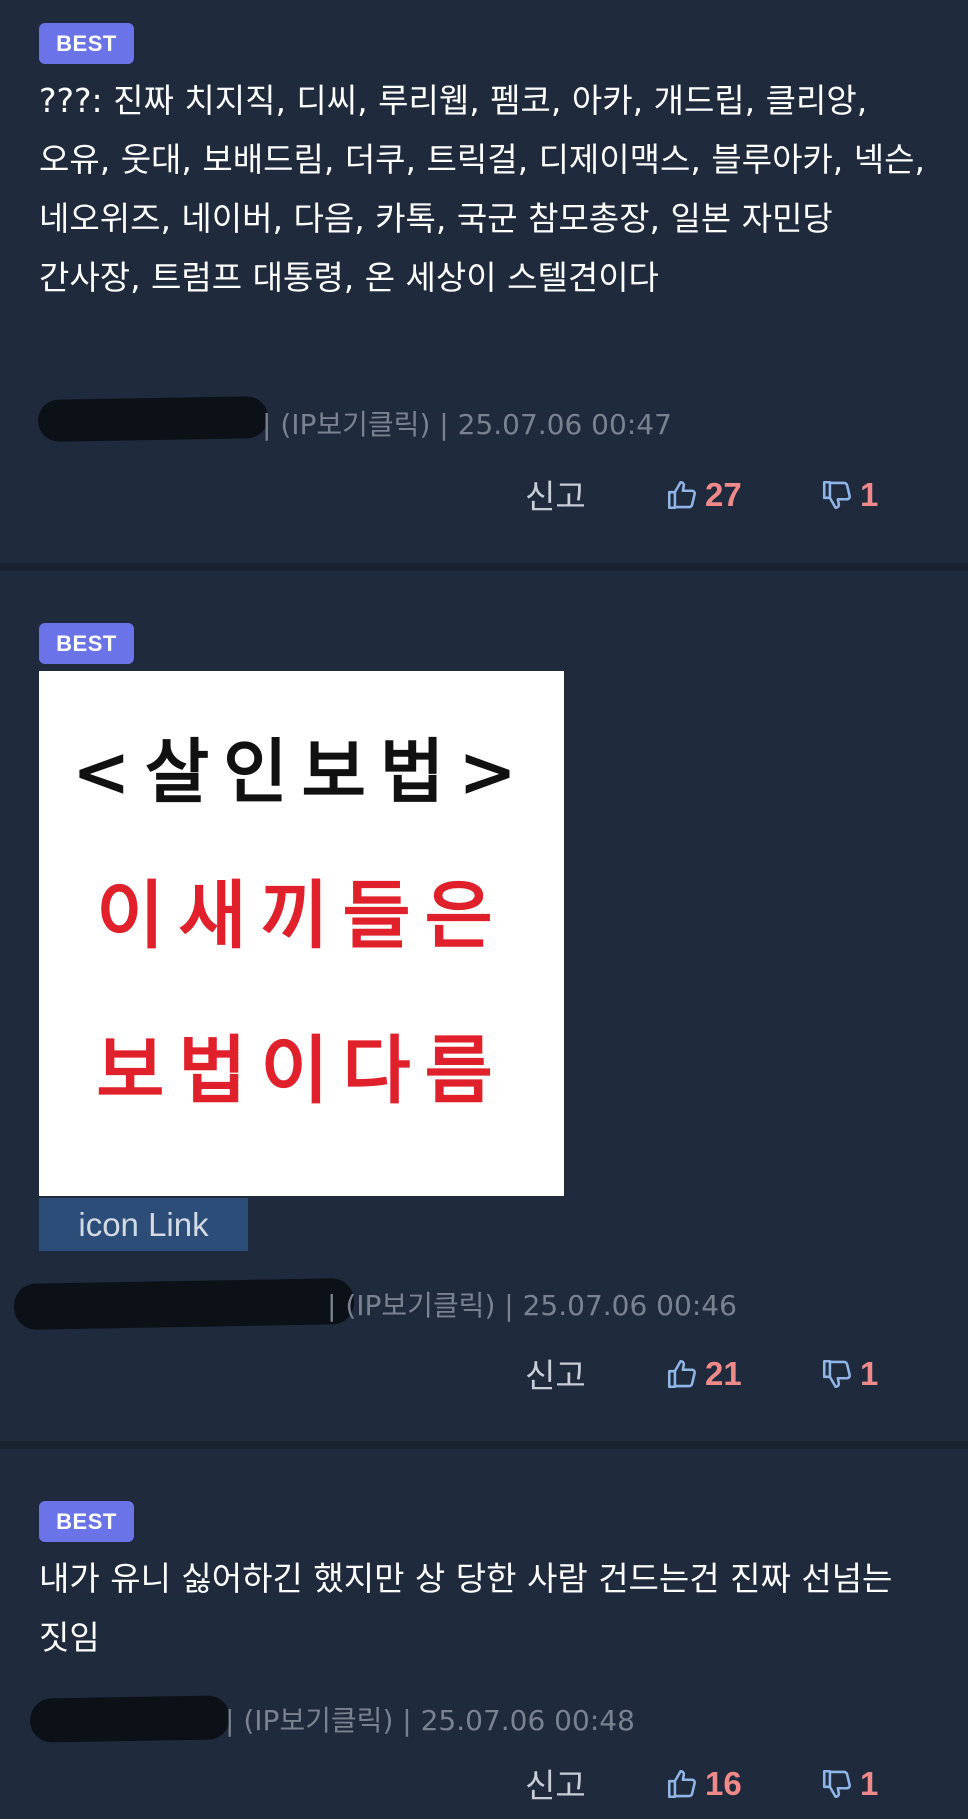 This screenshot has height=1819, width=968. I want to click on like-button: 16, so click(703, 1784).